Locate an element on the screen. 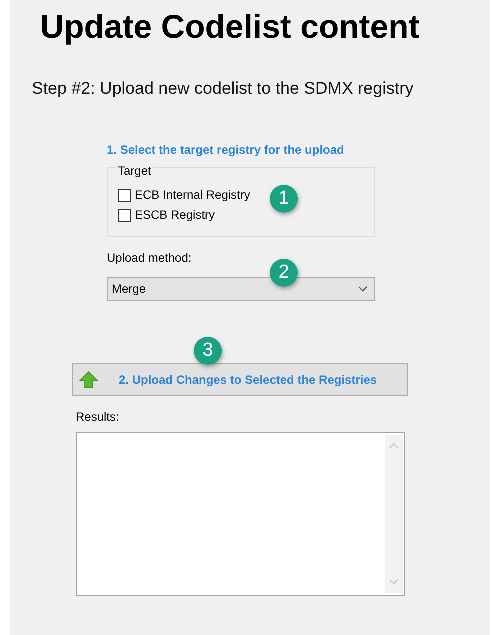 The height and width of the screenshot is (635, 491). group-legend: Target is located at coordinates (135, 171).